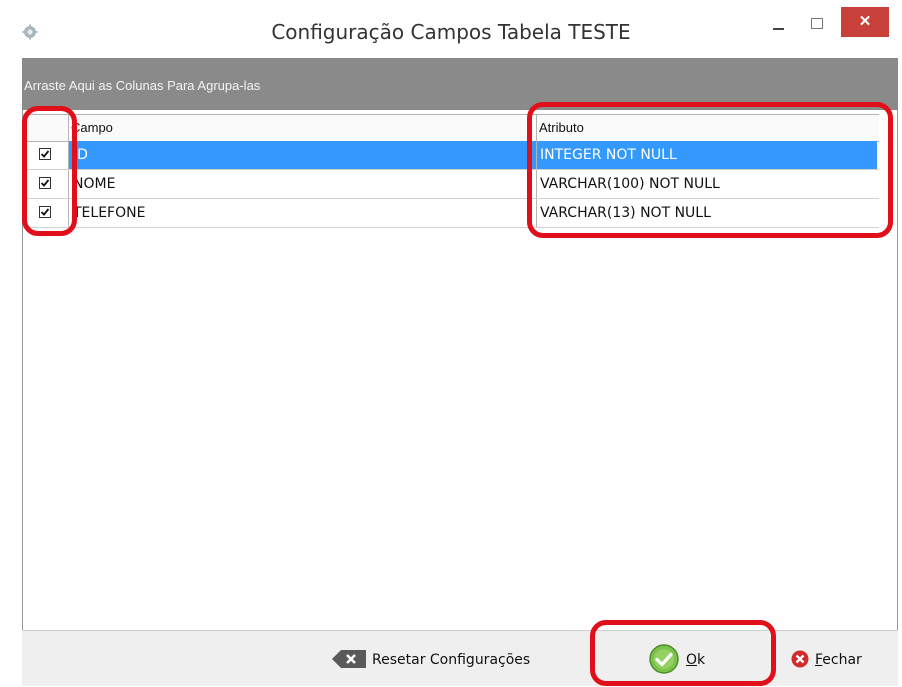  What do you see at coordinates (683, 653) in the screenshot?
I see `annotation-ok-button` at bounding box center [683, 653].